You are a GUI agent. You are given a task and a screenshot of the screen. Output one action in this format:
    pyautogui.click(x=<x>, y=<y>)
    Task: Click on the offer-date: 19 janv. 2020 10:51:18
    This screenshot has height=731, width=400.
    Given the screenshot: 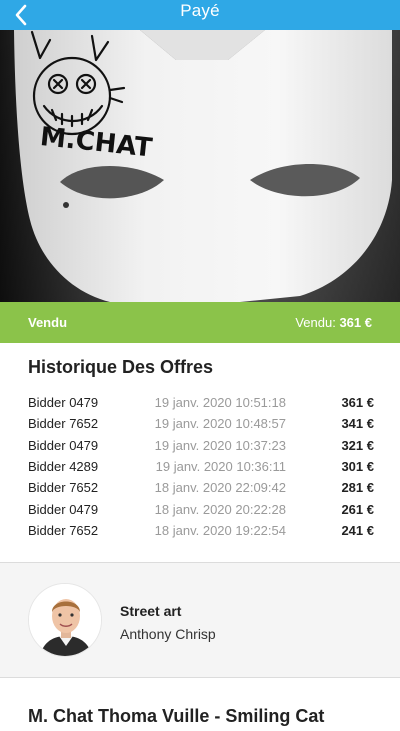 What is the action you would take?
    pyautogui.click(x=220, y=403)
    